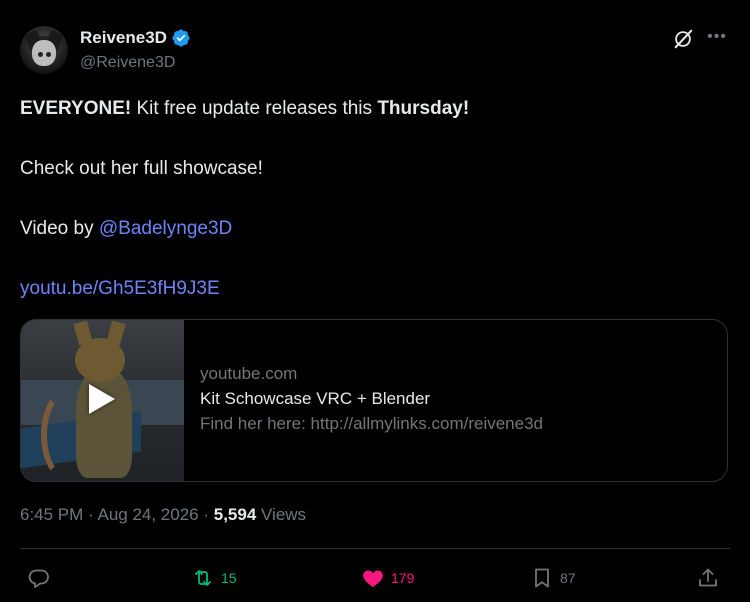 The height and width of the screenshot is (602, 750). I want to click on name-row: Reivene3D, so click(135, 38).